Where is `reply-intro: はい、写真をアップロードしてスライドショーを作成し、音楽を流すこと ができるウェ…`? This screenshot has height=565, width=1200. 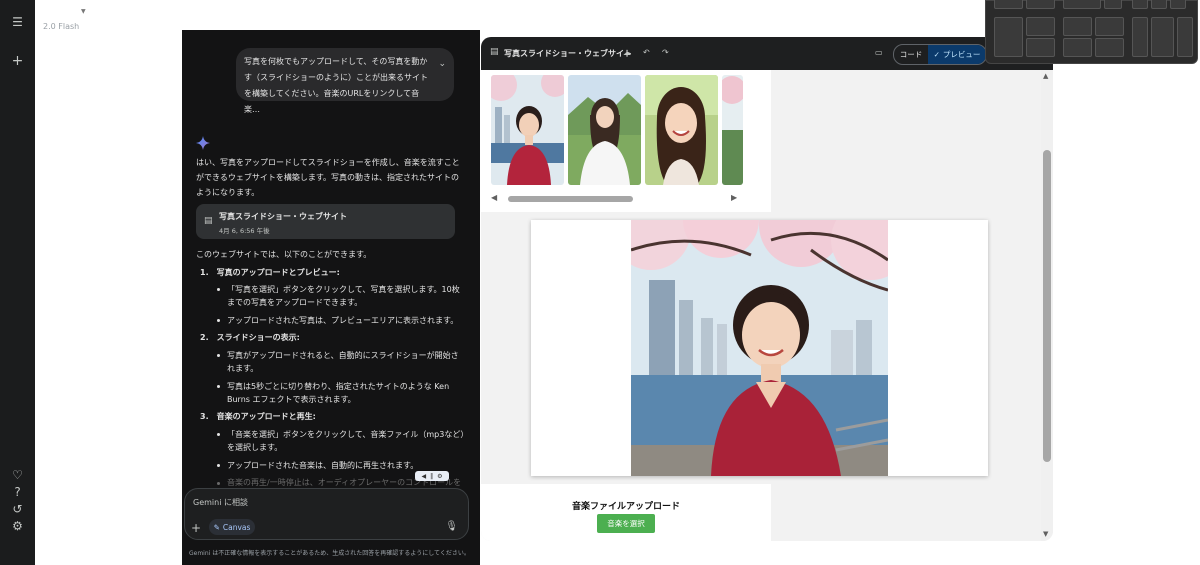
reply-intro: はい、写真をアップロードしてスライドショーを作成し、音楽を流すこと ができるウェ… is located at coordinates (328, 177).